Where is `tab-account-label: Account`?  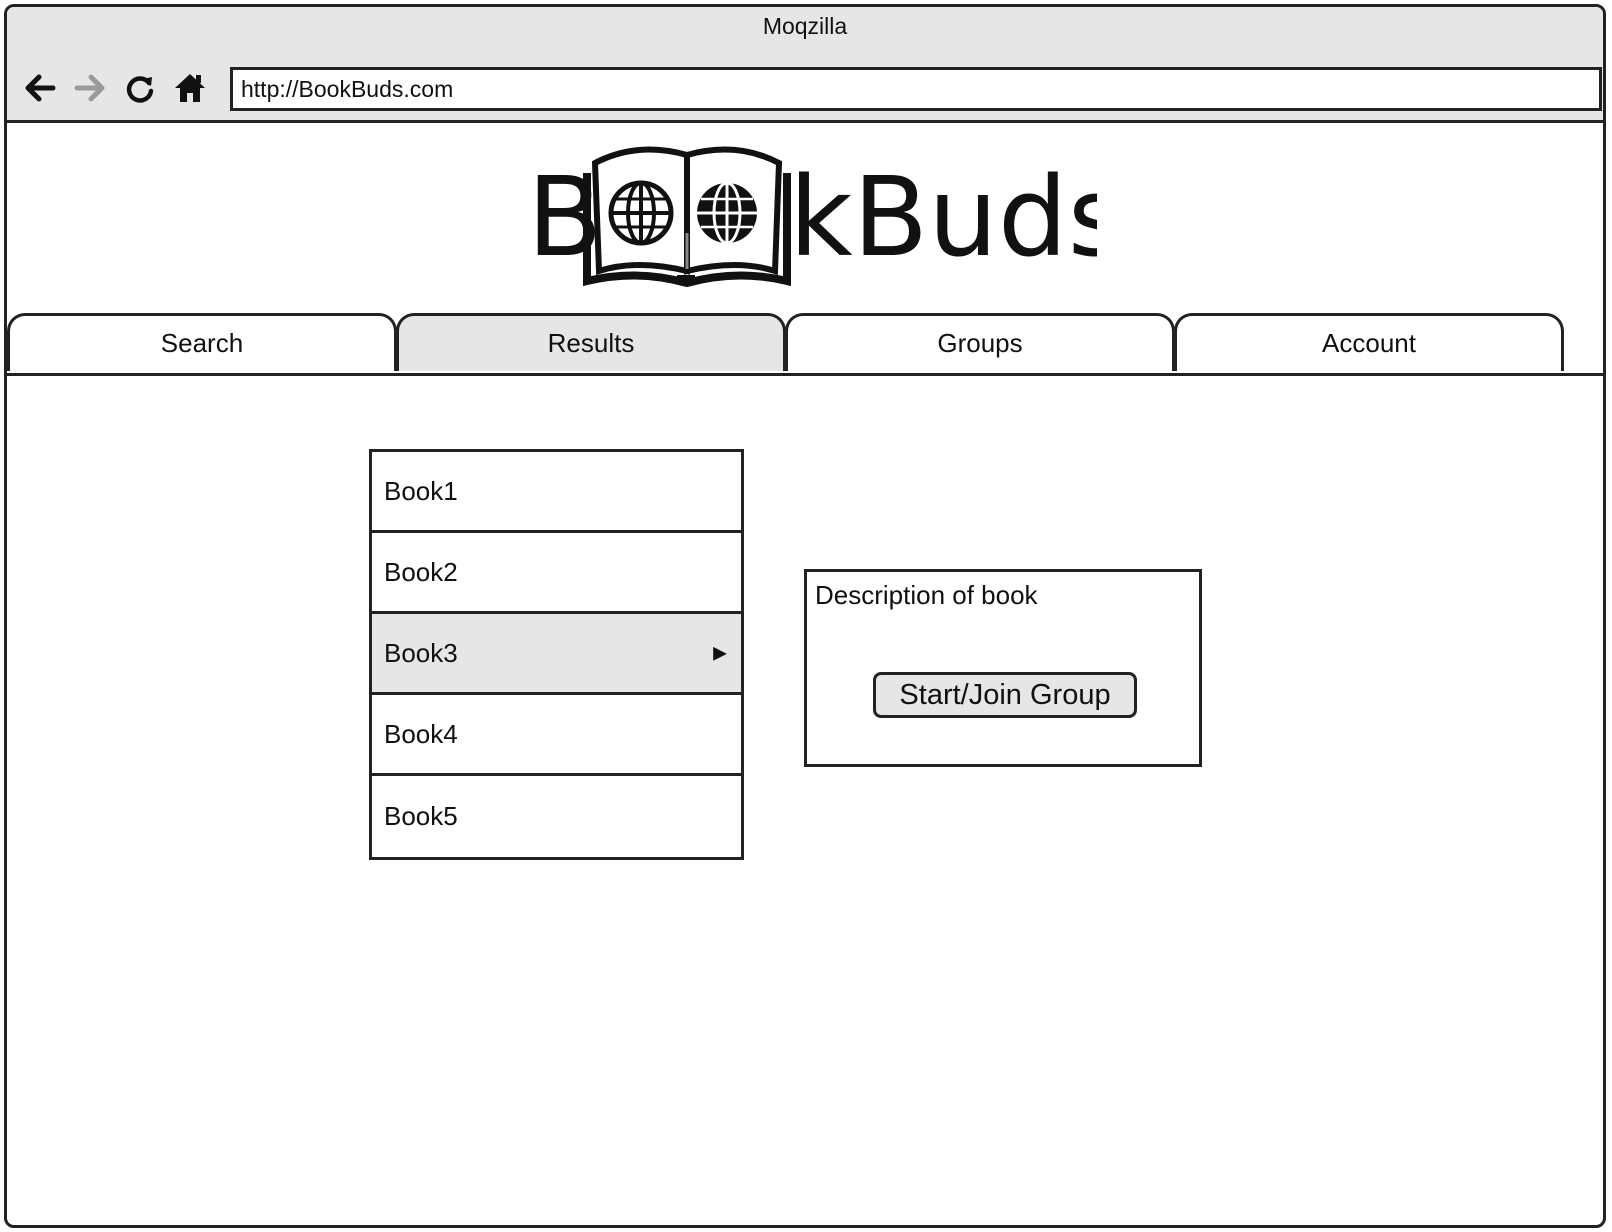 tab-account-label: Account is located at coordinates (1369, 343).